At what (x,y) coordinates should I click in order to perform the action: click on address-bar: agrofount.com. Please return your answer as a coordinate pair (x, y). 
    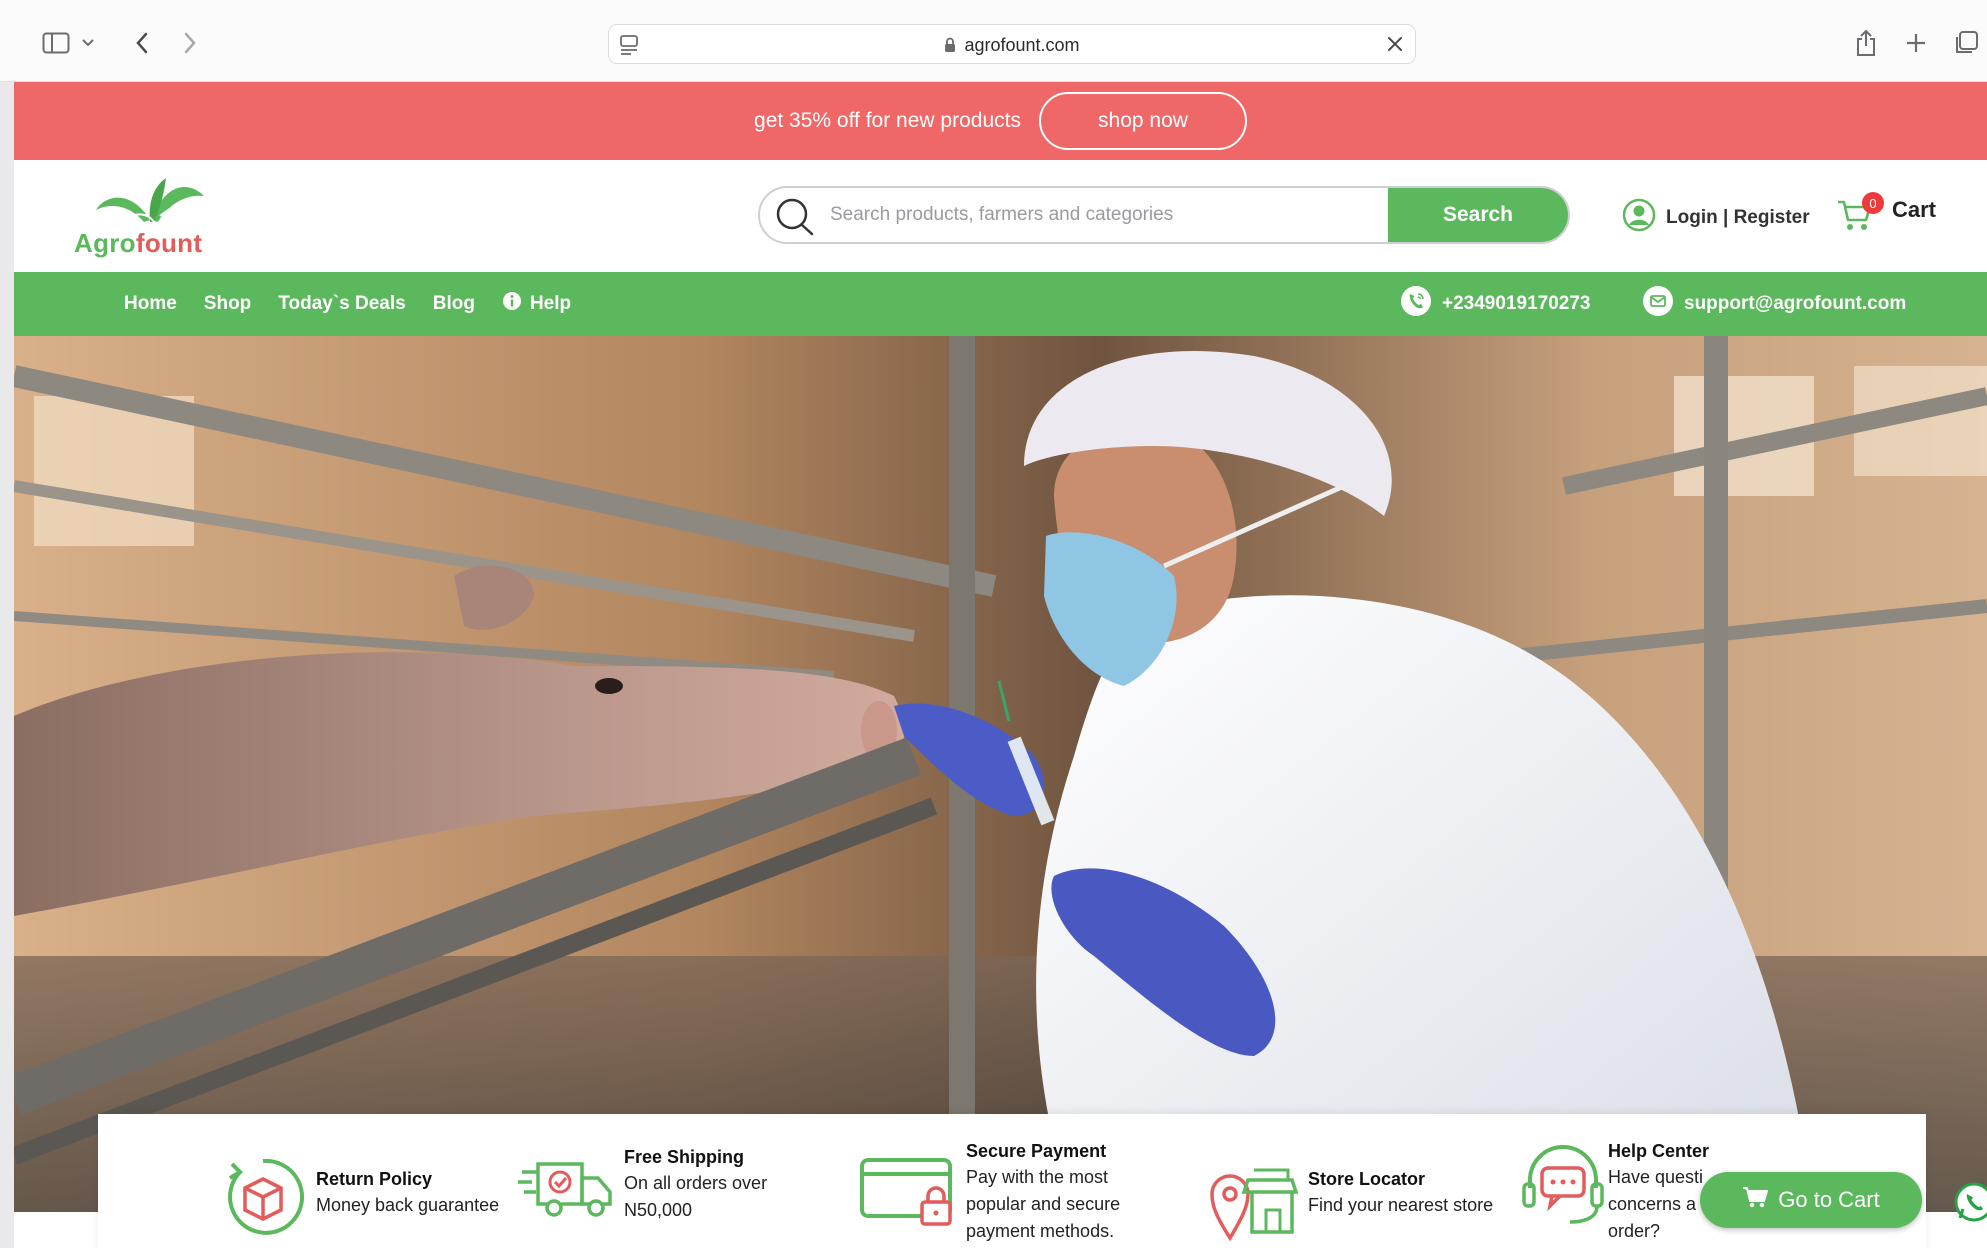
    Looking at the image, I should click on (1012, 44).